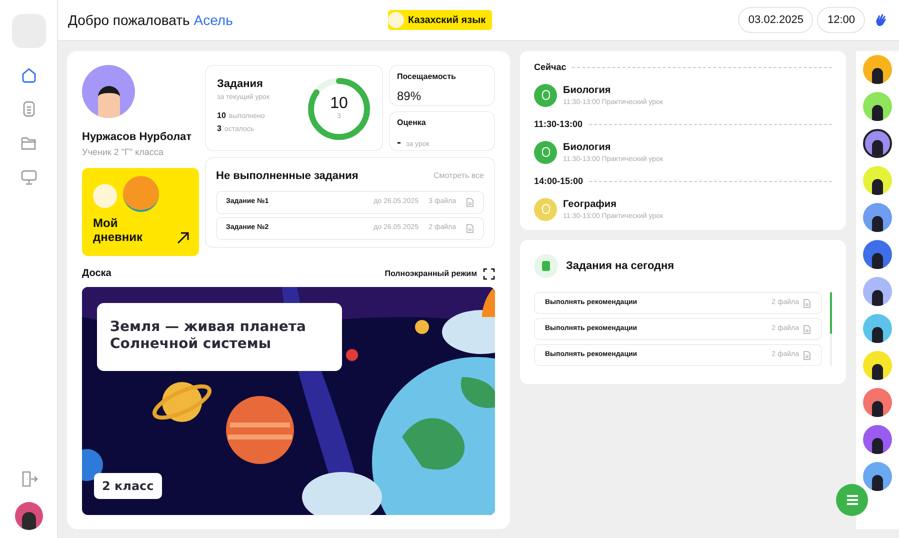  What do you see at coordinates (183, 238) in the screenshot?
I see `arrow-icon` at bounding box center [183, 238].